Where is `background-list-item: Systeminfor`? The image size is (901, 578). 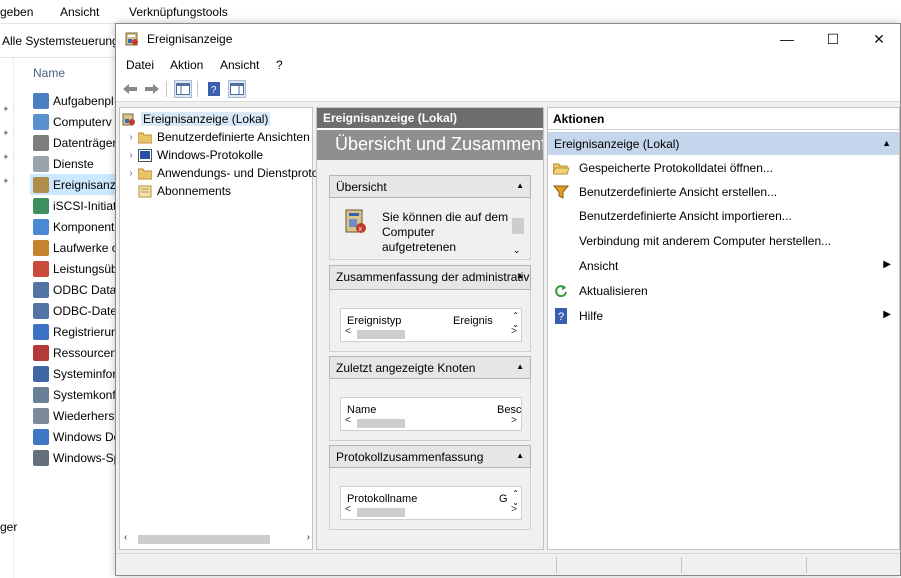 background-list-item: Systeminfor is located at coordinates (75, 373).